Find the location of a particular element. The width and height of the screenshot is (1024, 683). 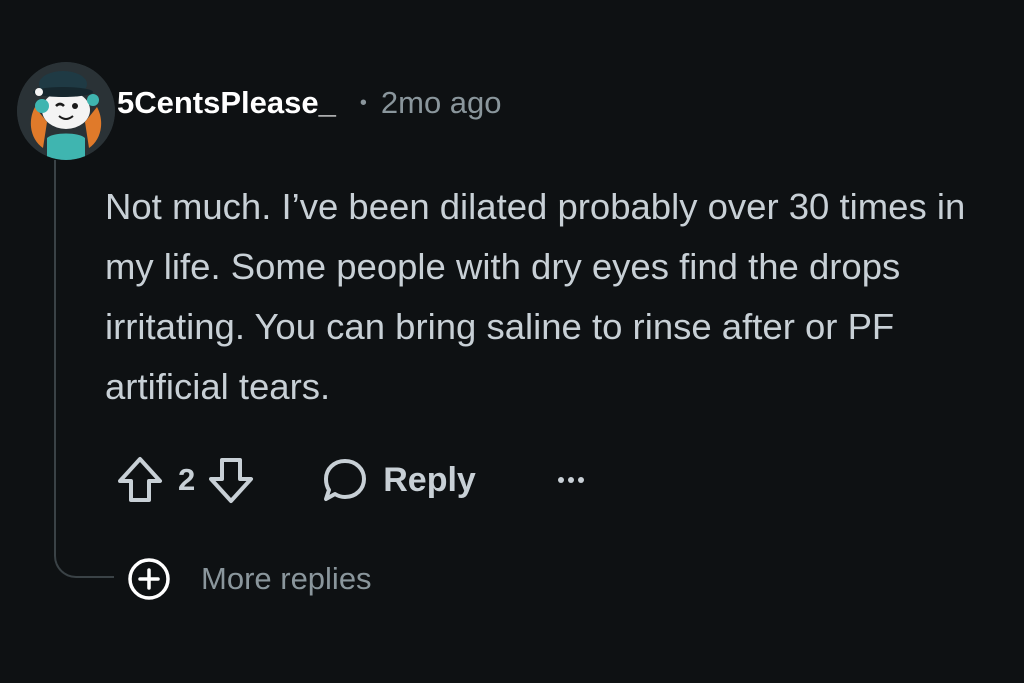

arrow-down-icon is located at coordinates (231, 480).